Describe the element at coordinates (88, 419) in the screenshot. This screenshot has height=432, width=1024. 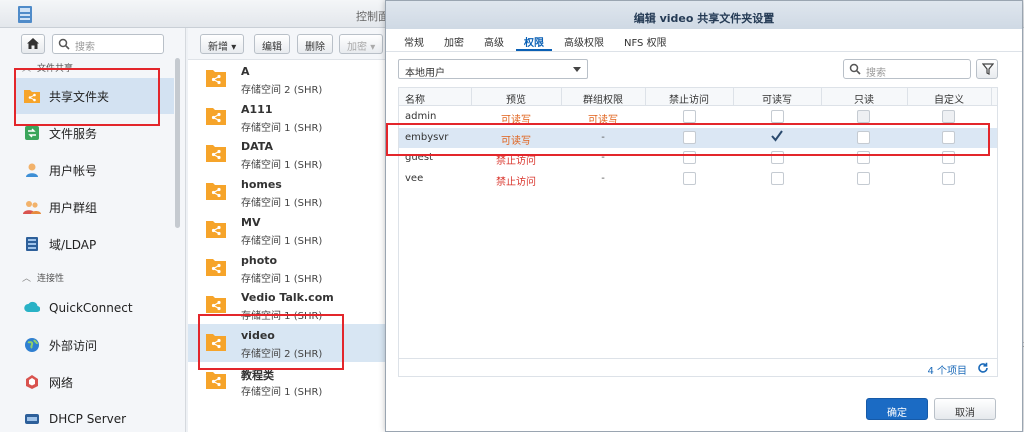
I see `sidebar-item-label: DHCP Server` at that location.